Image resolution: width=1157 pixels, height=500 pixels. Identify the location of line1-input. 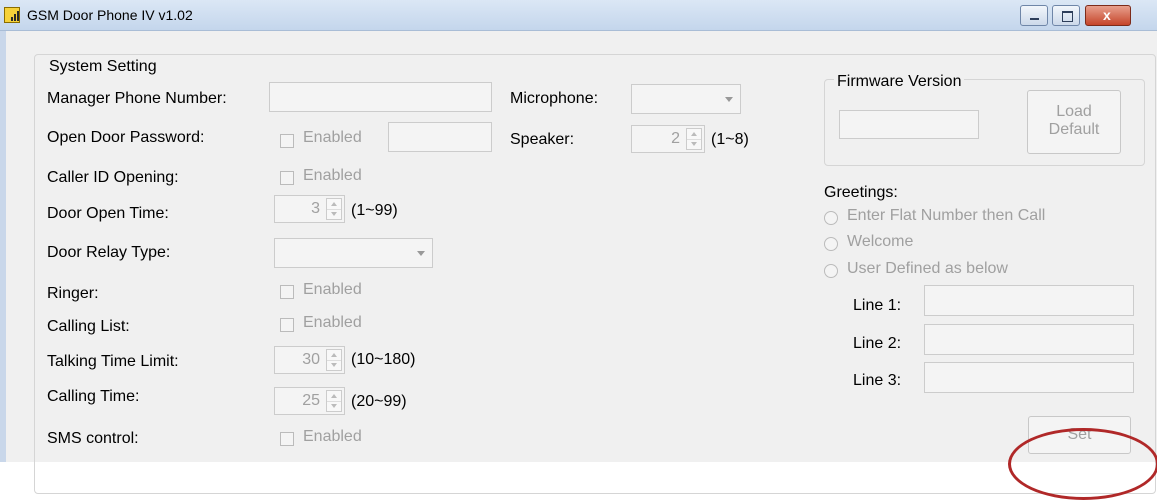
(1029, 300).